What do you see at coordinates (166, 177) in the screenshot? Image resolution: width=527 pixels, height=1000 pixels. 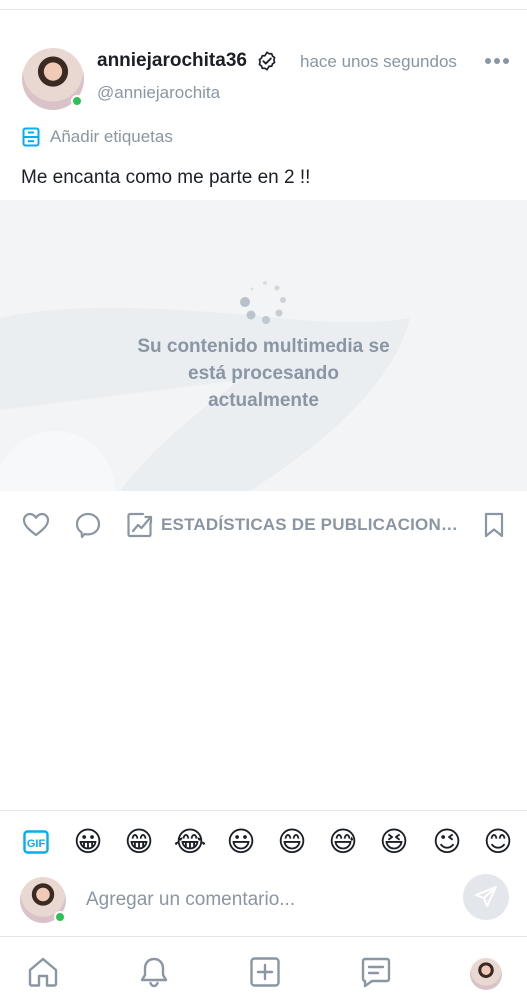 I see `post-text: Me encanta como me parte en 2 !!` at bounding box center [166, 177].